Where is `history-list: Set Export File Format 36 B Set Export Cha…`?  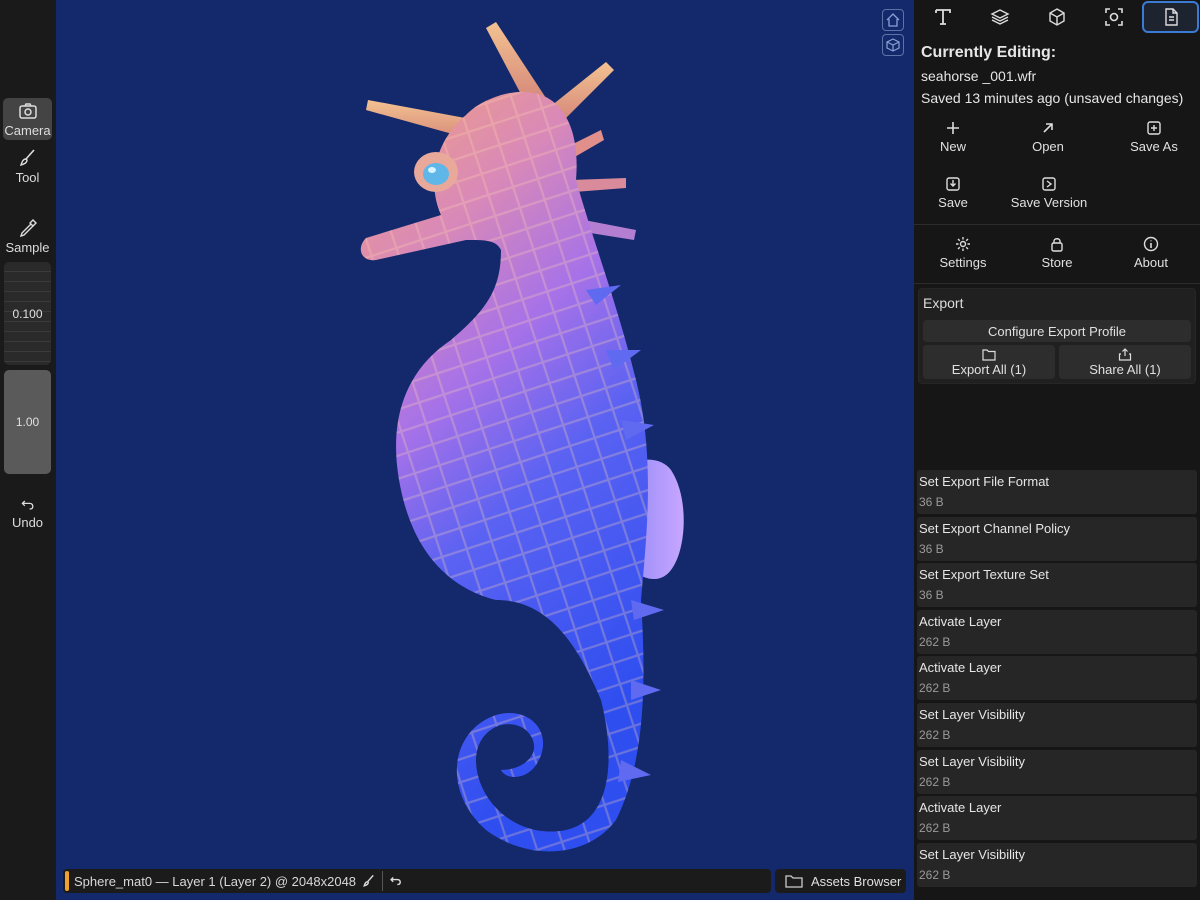 history-list: Set Export File Format 36 B Set Export Cha… is located at coordinates (1057, 679).